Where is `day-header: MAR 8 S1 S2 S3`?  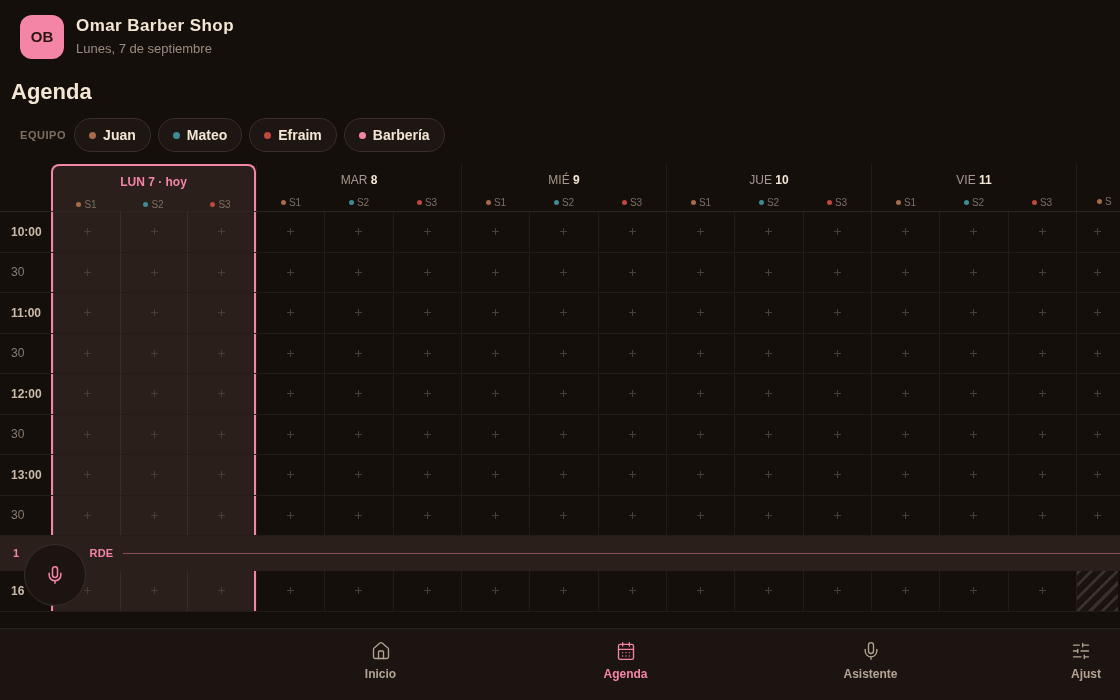
day-header: MAR 8 S1 S2 S3 is located at coordinates (358, 187).